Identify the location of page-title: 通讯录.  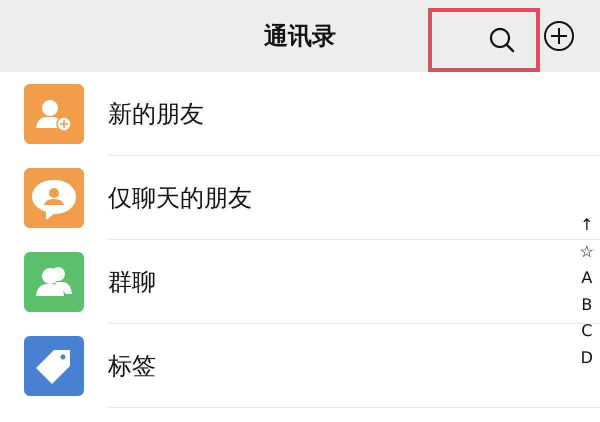
(300, 36).